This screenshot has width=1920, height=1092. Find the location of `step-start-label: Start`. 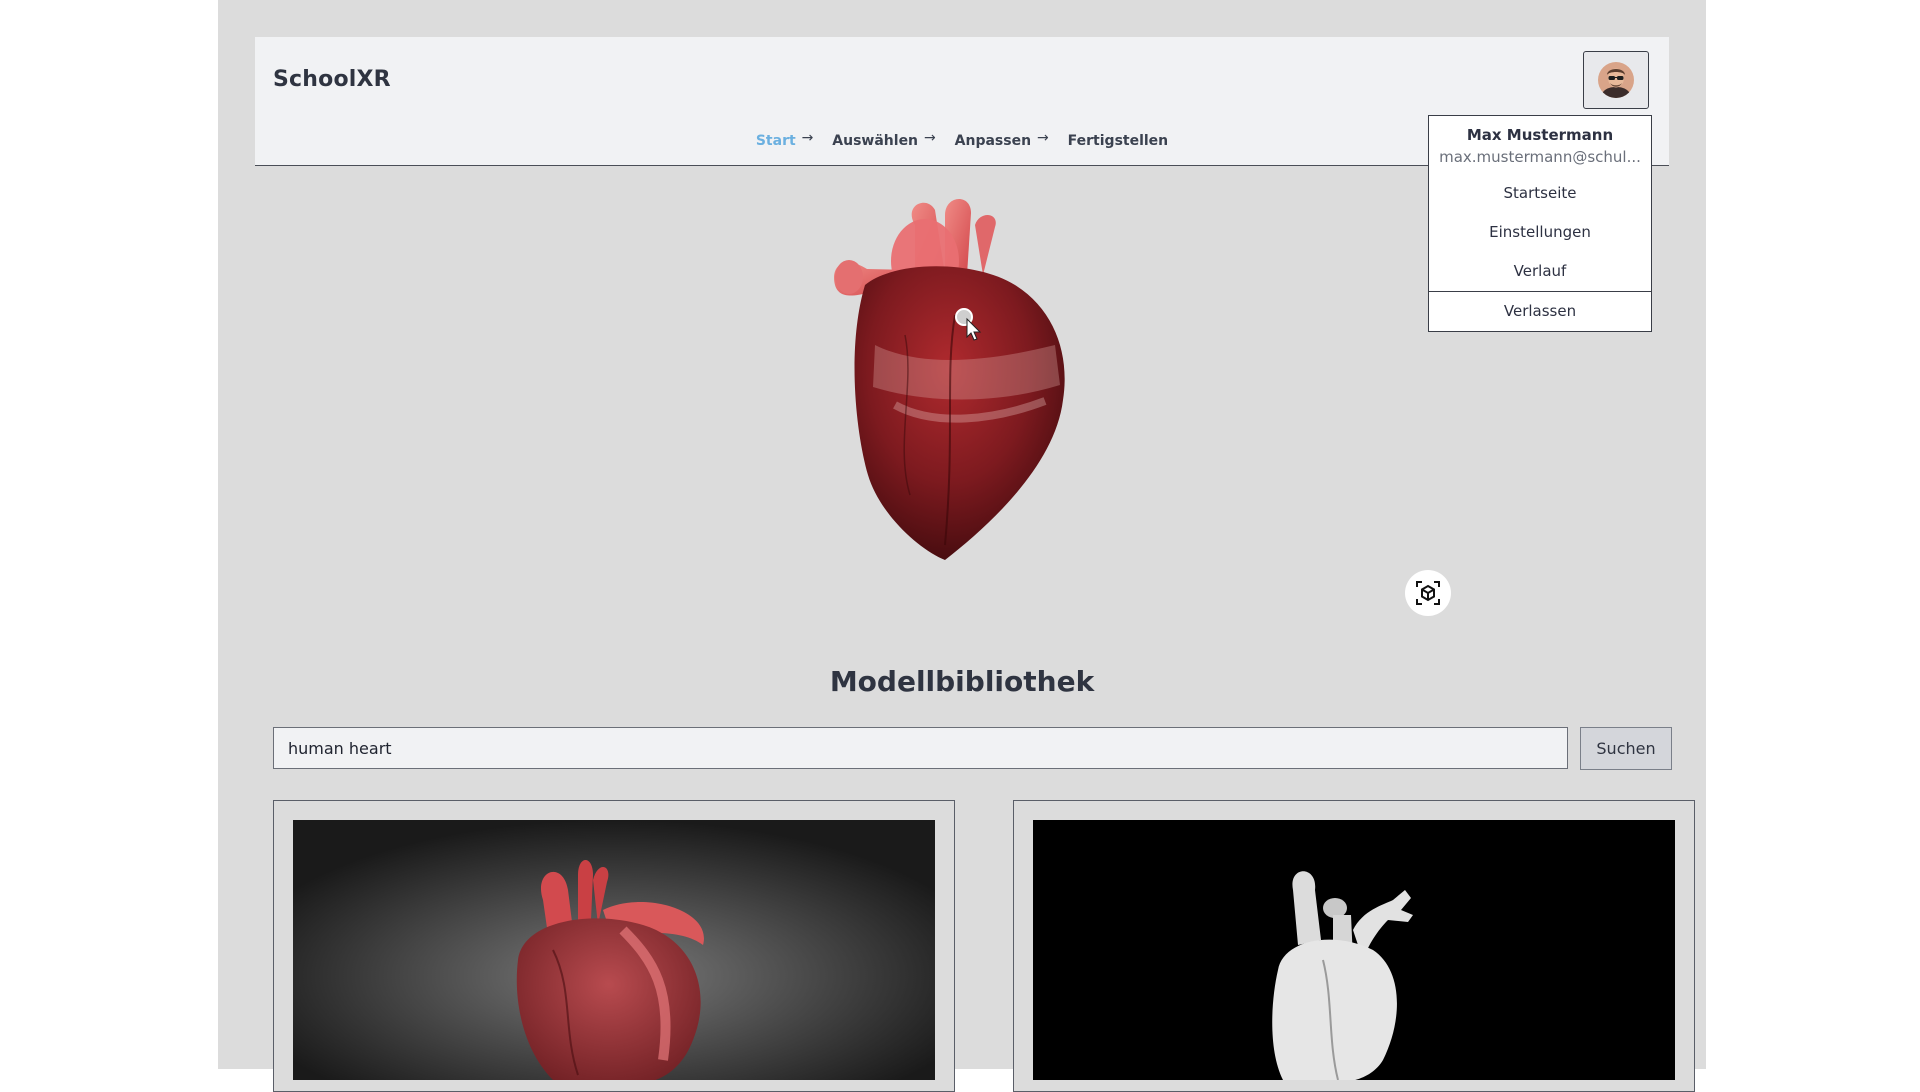

step-start-label: Start is located at coordinates (775, 141).